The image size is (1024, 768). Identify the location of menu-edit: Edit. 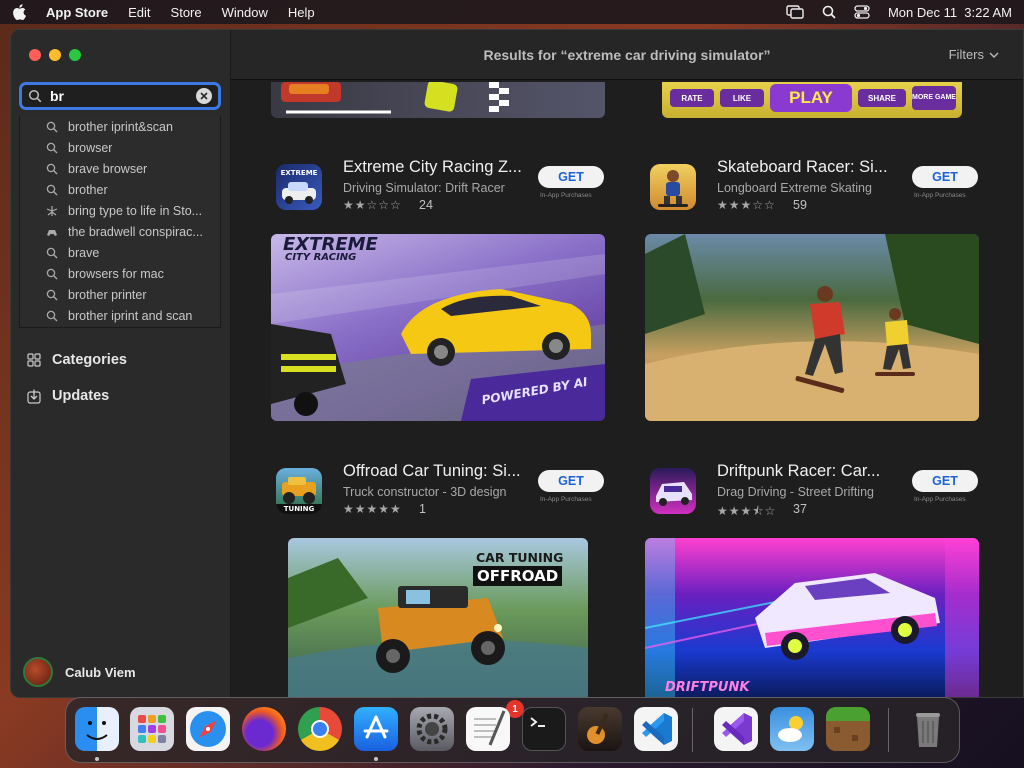
(139, 12).